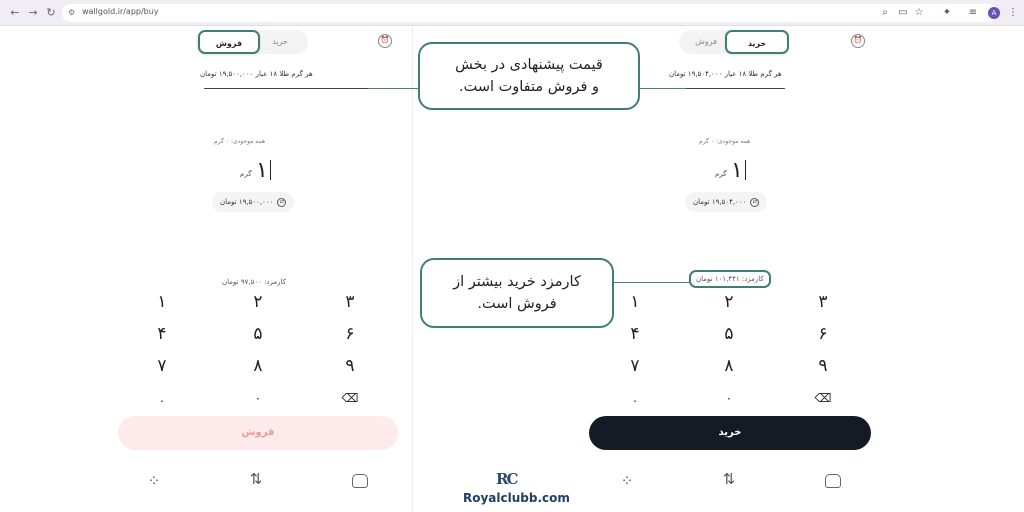  I want to click on buy-sell-toggle-right: فروش خرید, so click(734, 42).